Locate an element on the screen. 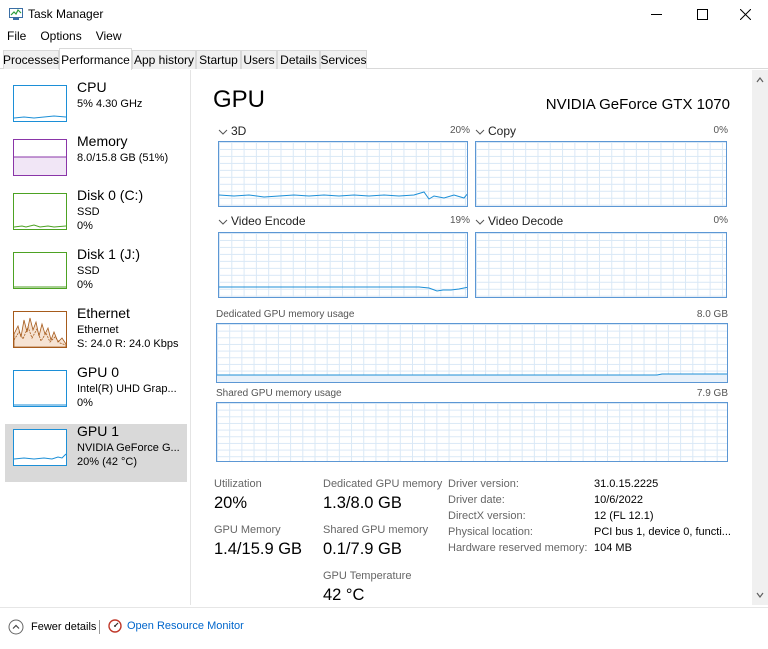 The height and width of the screenshot is (649, 768). physical-location-label: Physical location: is located at coordinates (490, 532).